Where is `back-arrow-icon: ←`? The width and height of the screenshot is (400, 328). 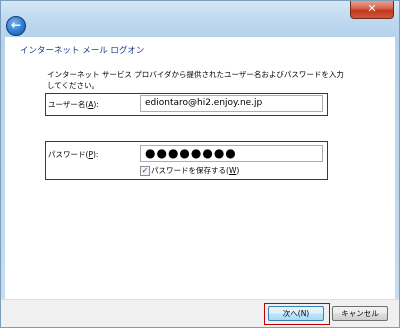
back-arrow-icon: ← is located at coordinates (16, 25).